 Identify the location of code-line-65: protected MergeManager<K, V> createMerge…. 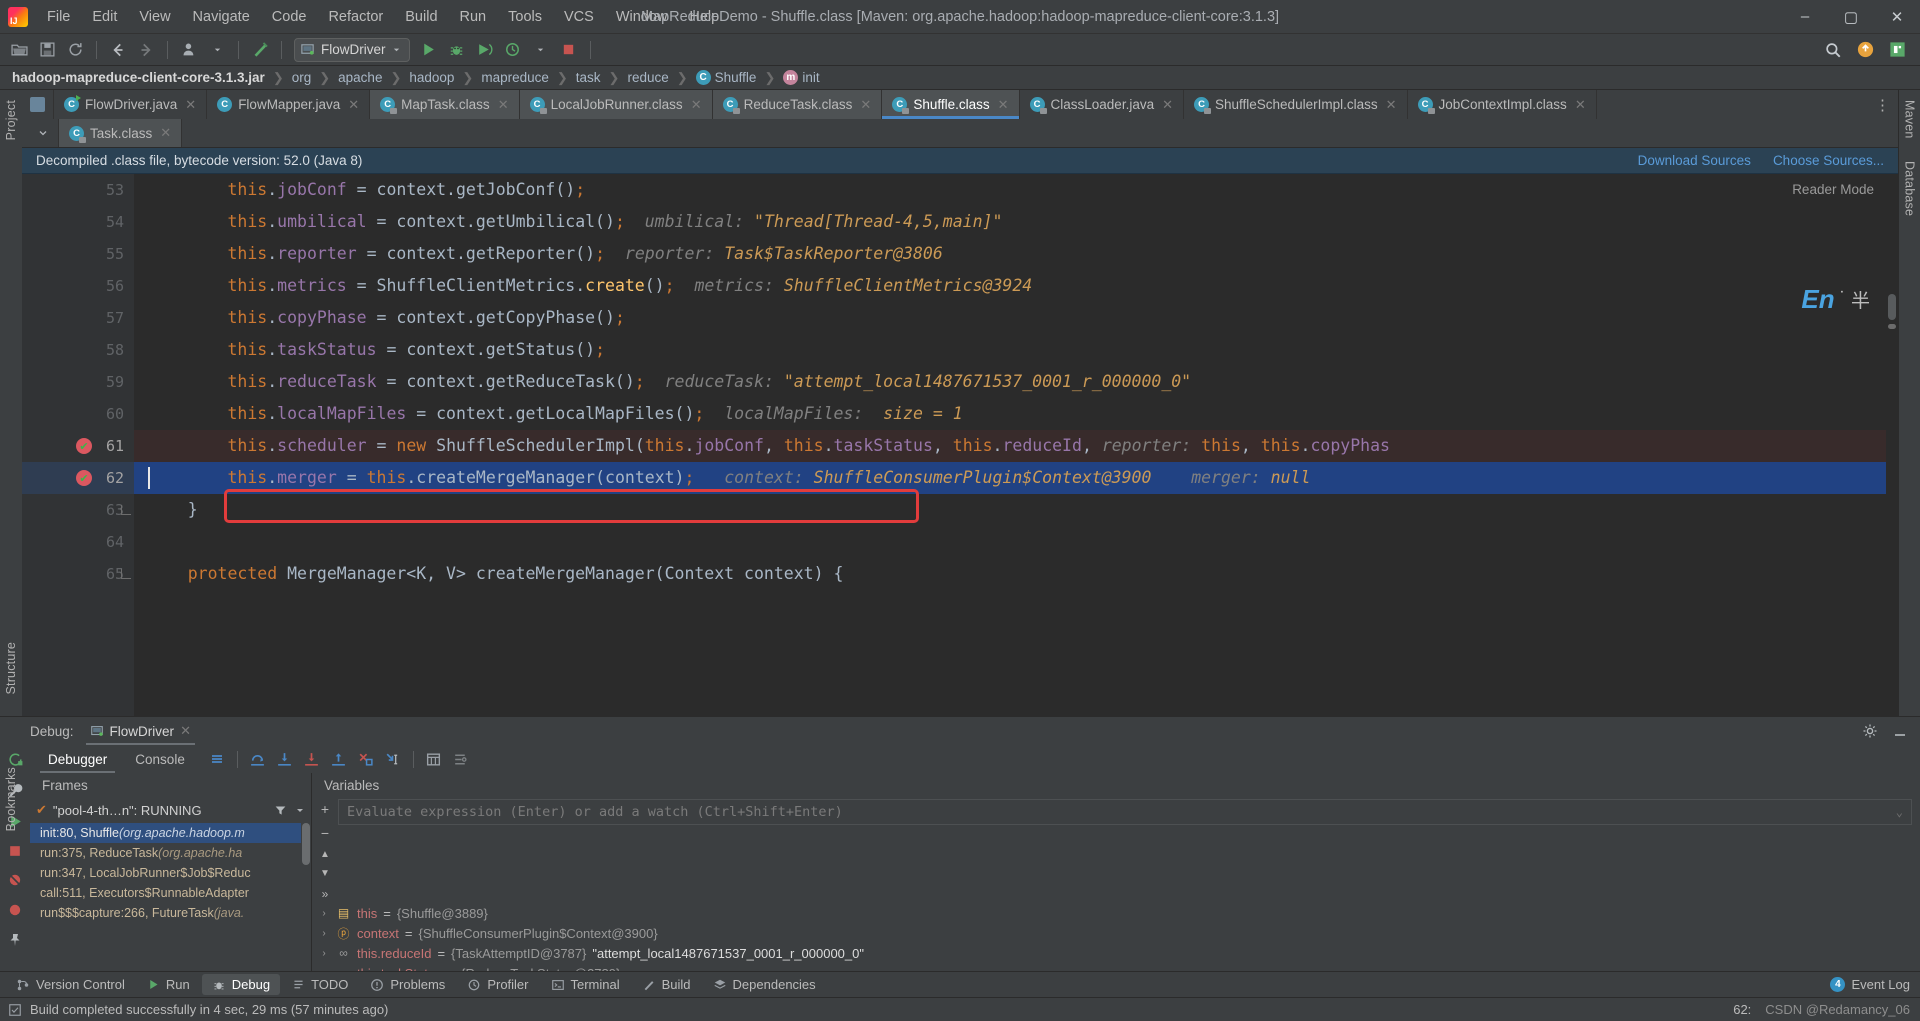
(1016, 574).